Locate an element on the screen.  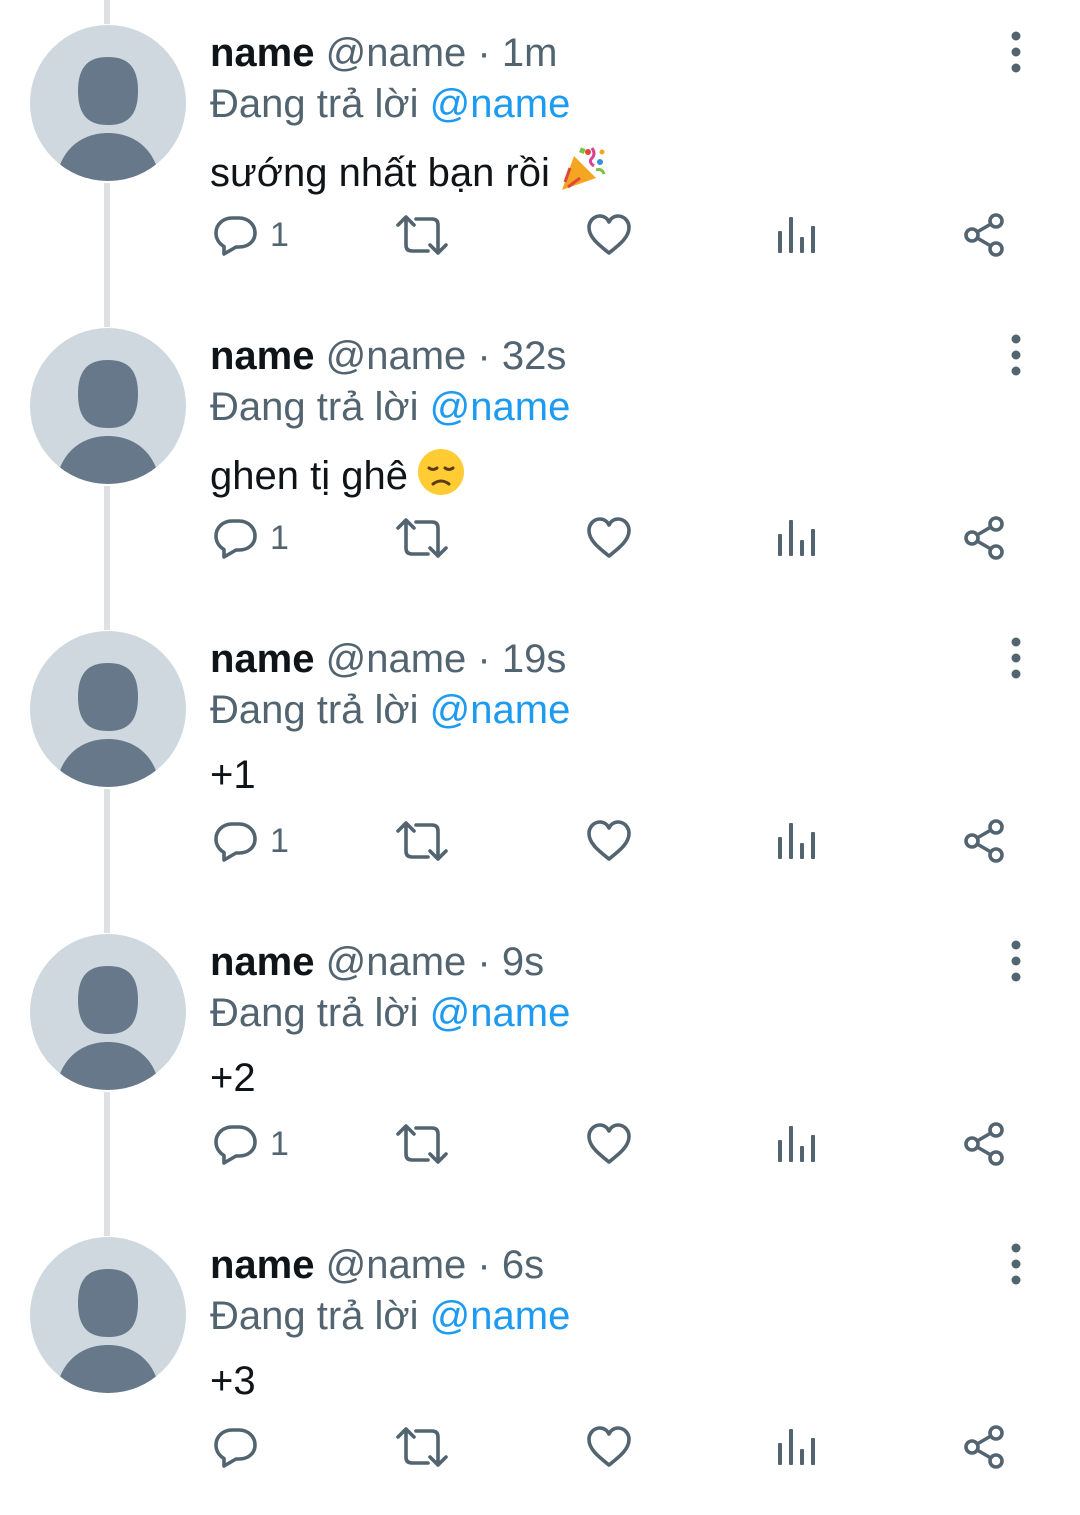
reply-button is located at coordinates (241, 1447).